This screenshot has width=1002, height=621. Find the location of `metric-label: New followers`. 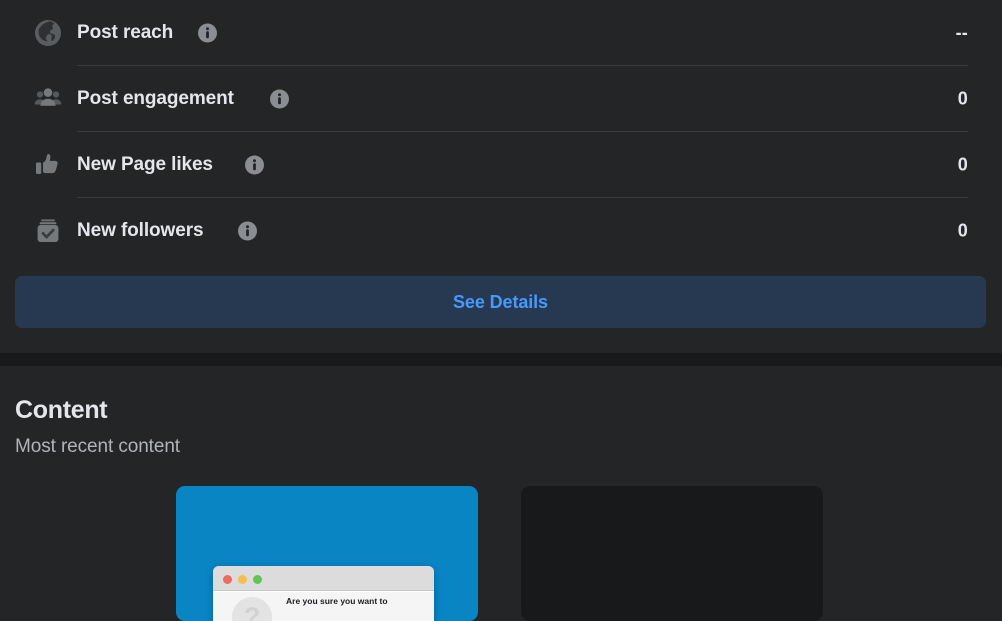

metric-label: New followers is located at coordinates (140, 230).